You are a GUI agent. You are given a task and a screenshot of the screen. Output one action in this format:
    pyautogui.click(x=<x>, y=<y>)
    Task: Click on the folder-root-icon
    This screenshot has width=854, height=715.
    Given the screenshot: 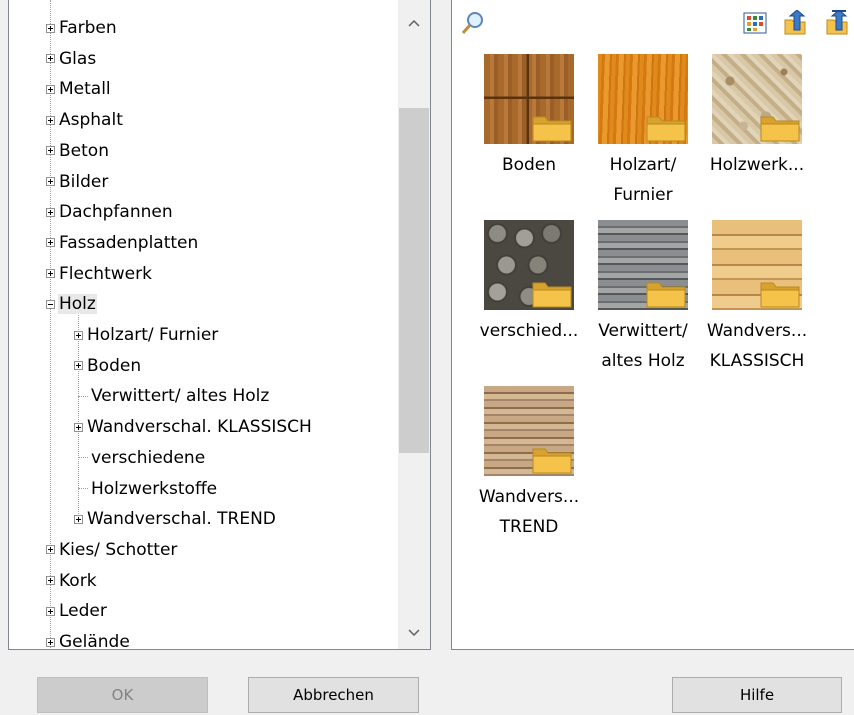 What is the action you would take?
    pyautogui.click(x=837, y=22)
    